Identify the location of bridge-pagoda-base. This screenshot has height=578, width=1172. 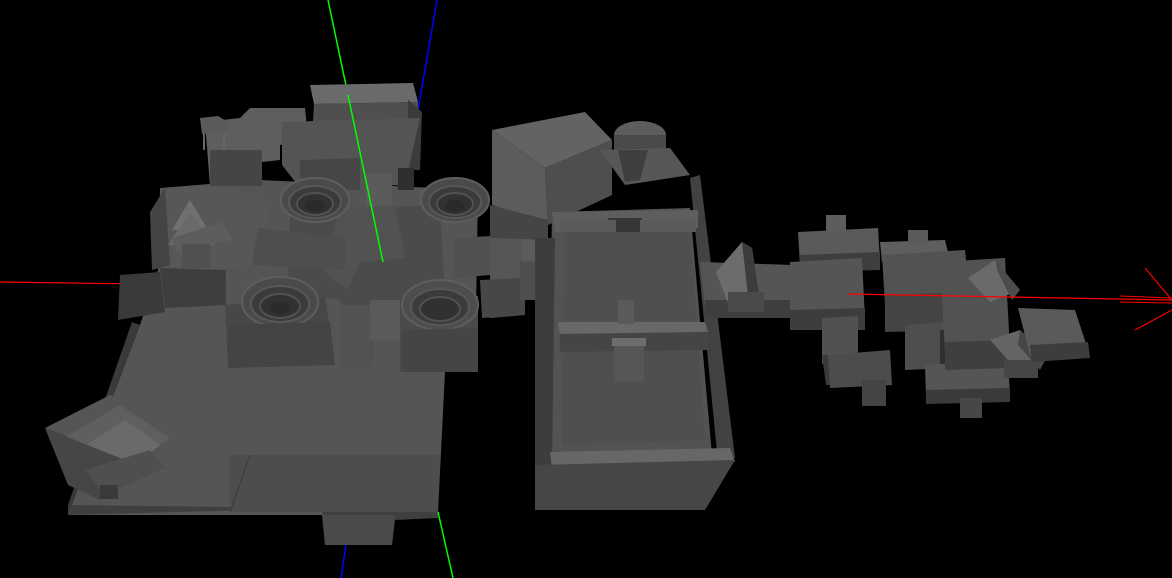
(746, 302).